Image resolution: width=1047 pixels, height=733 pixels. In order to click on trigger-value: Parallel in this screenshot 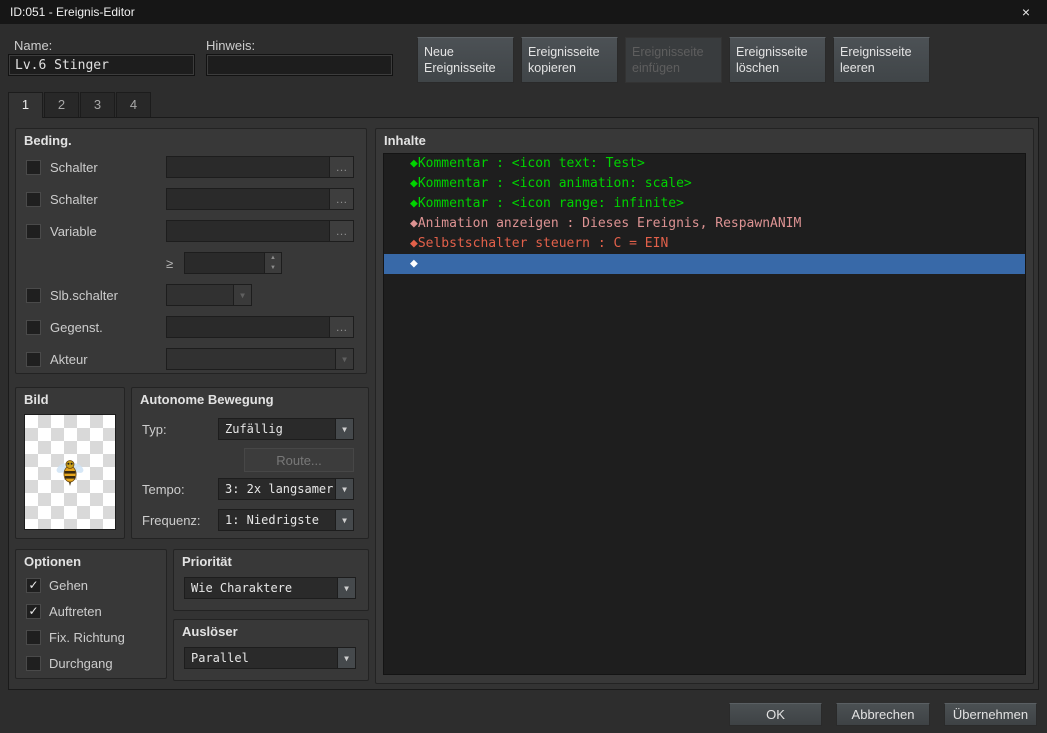, I will do `click(220, 658)`.